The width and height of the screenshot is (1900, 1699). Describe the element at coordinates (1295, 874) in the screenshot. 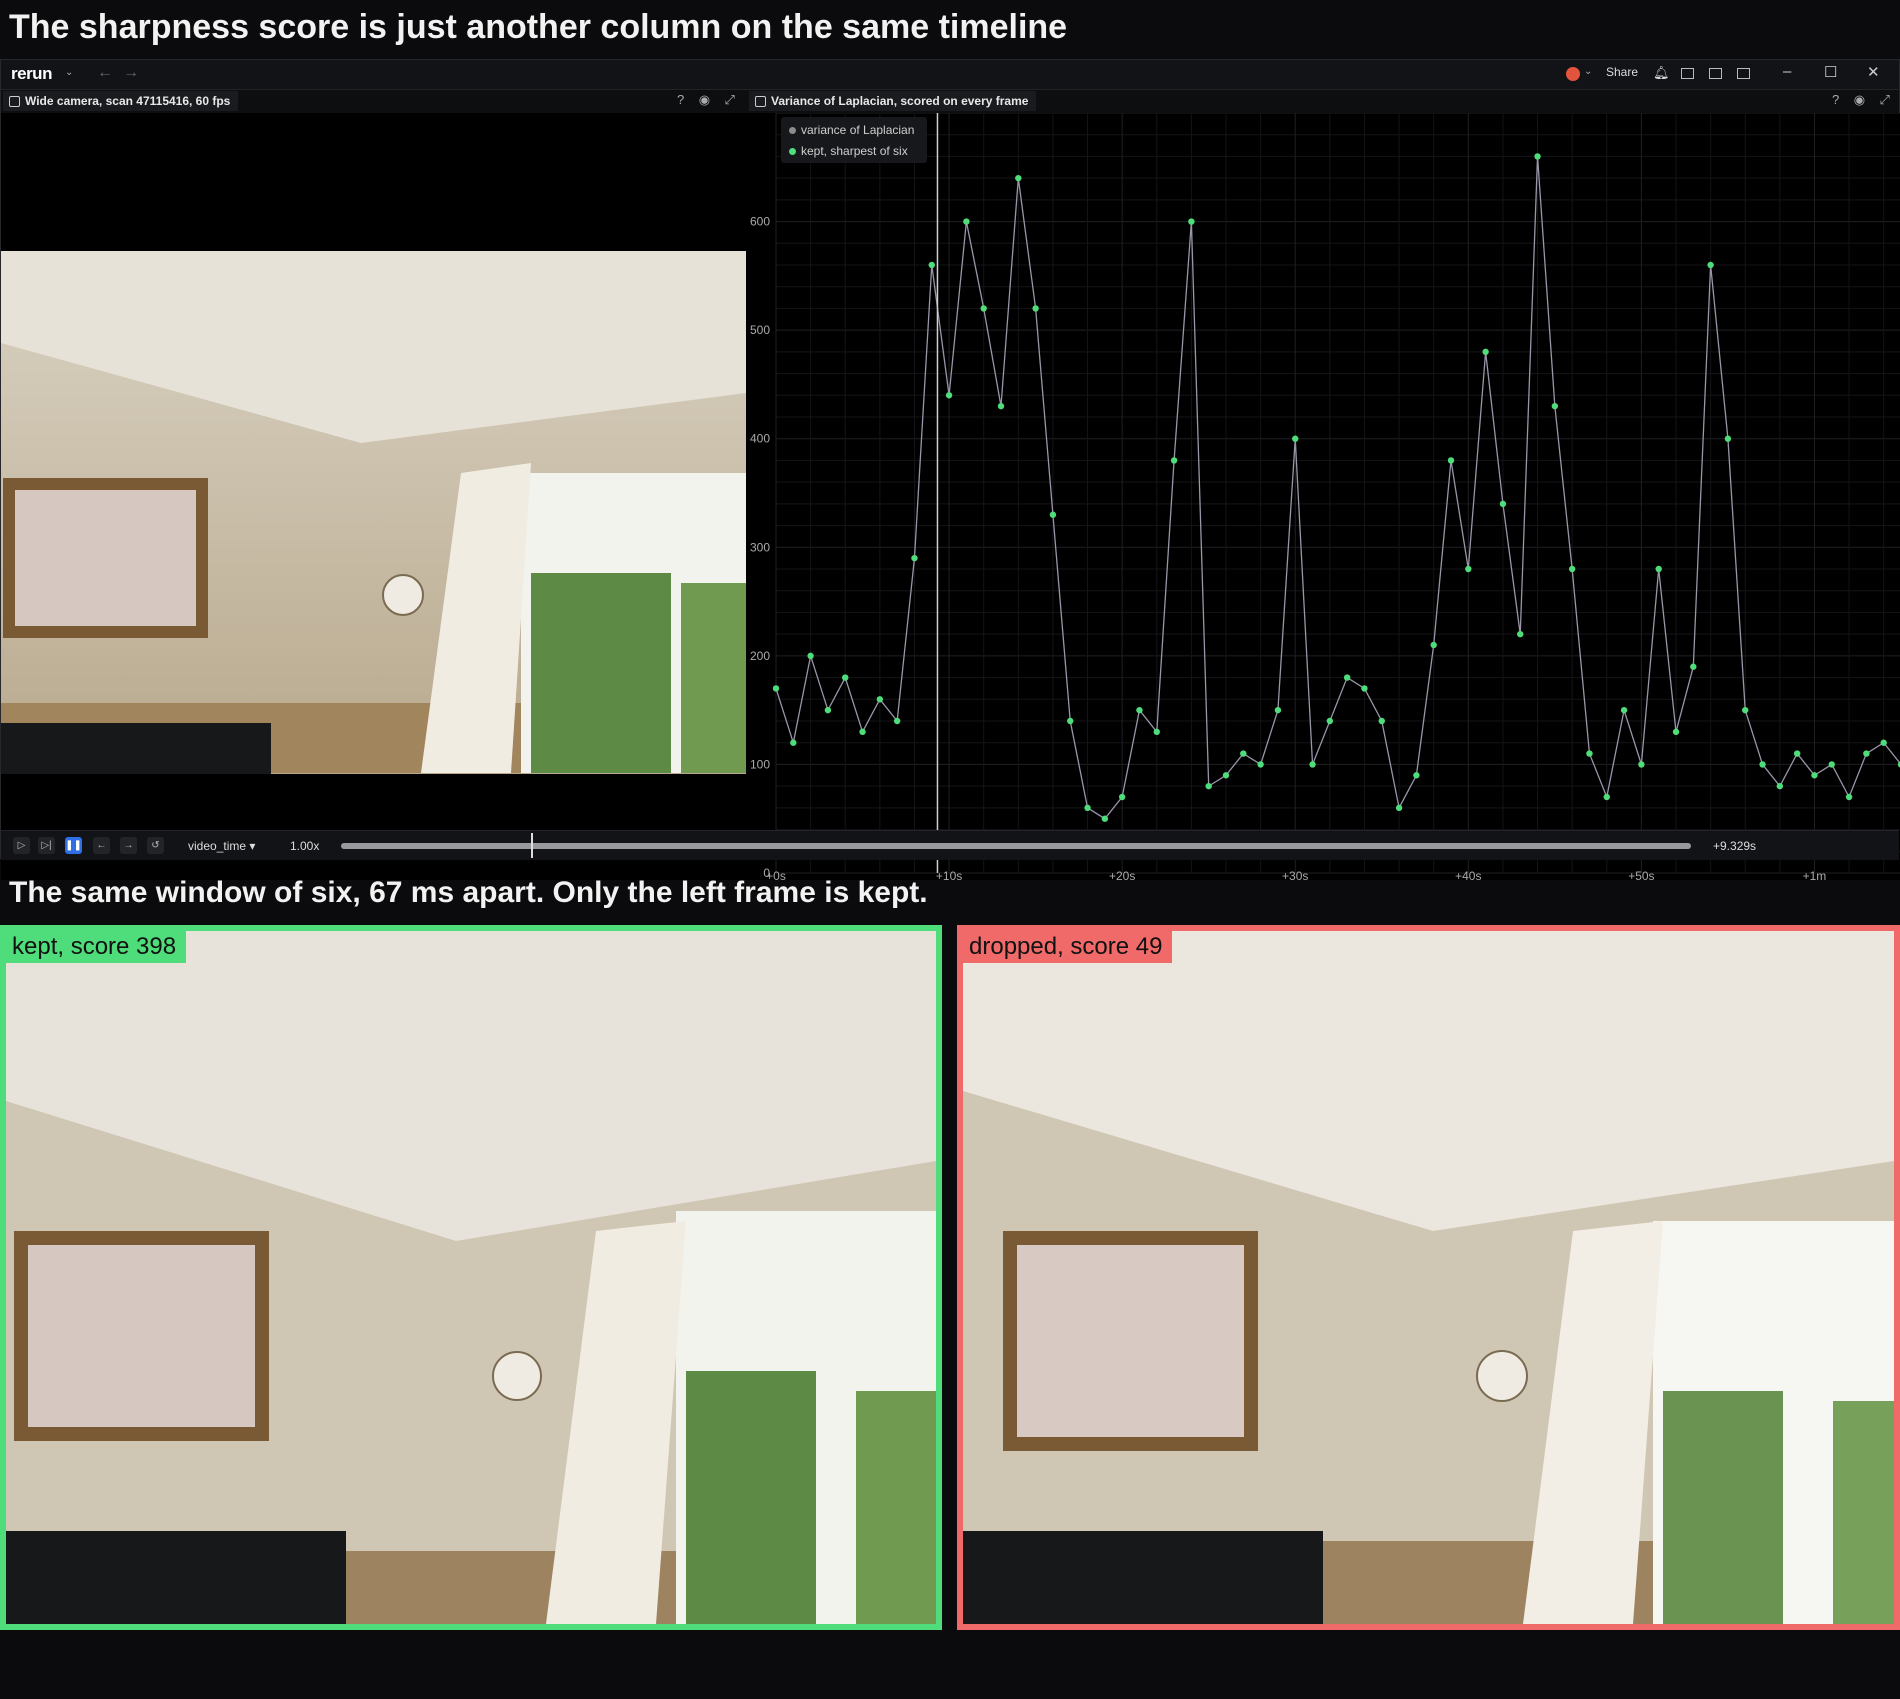

I see `x-tick-label: +30s` at that location.